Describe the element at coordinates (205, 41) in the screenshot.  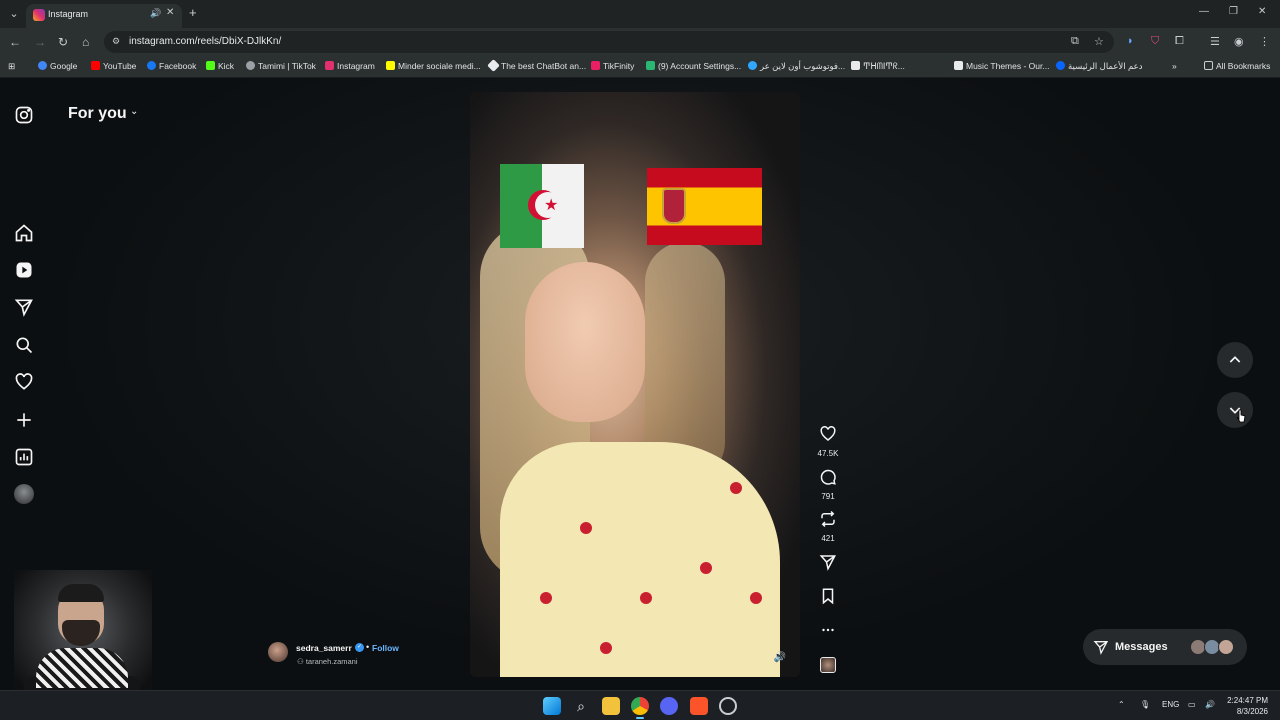
I see `url-text: instagram.com/reels/DbiX-DJlkKn/` at that location.